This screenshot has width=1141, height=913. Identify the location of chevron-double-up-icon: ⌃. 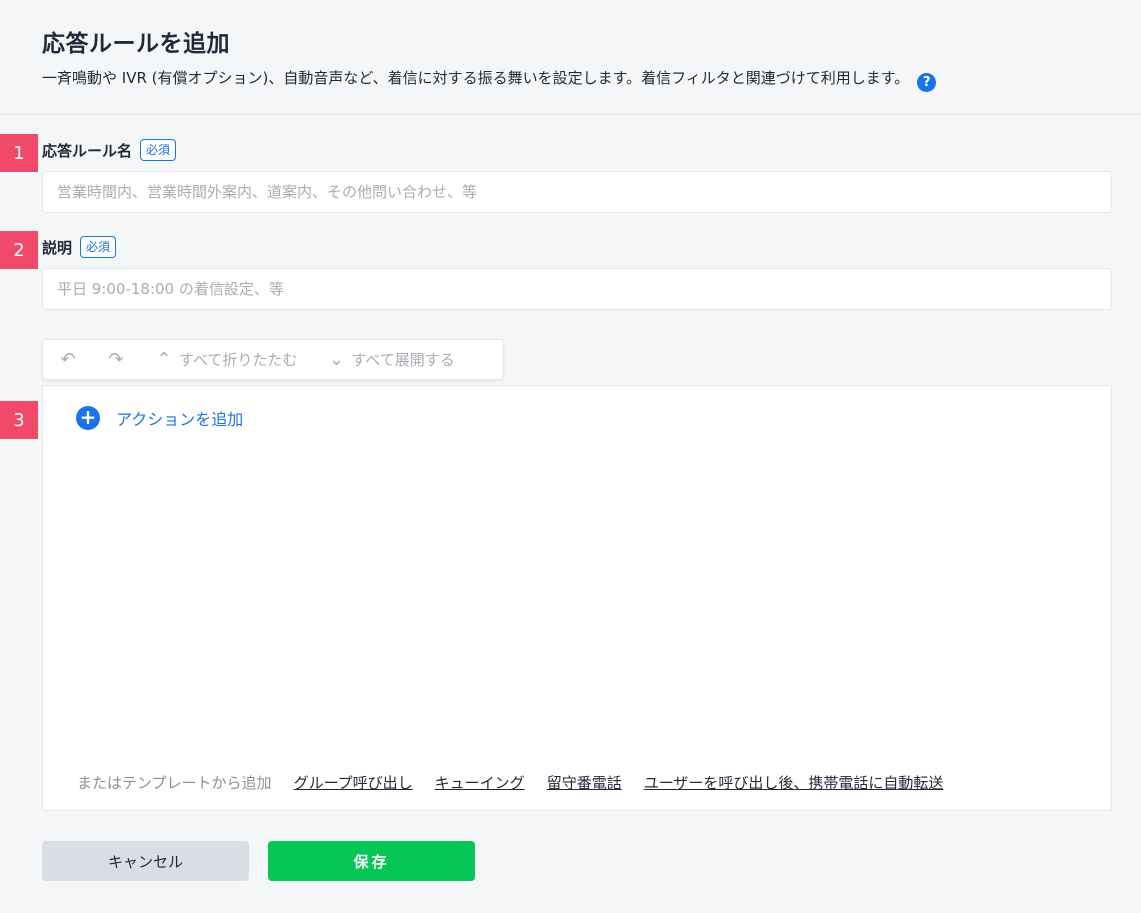
(164, 359).